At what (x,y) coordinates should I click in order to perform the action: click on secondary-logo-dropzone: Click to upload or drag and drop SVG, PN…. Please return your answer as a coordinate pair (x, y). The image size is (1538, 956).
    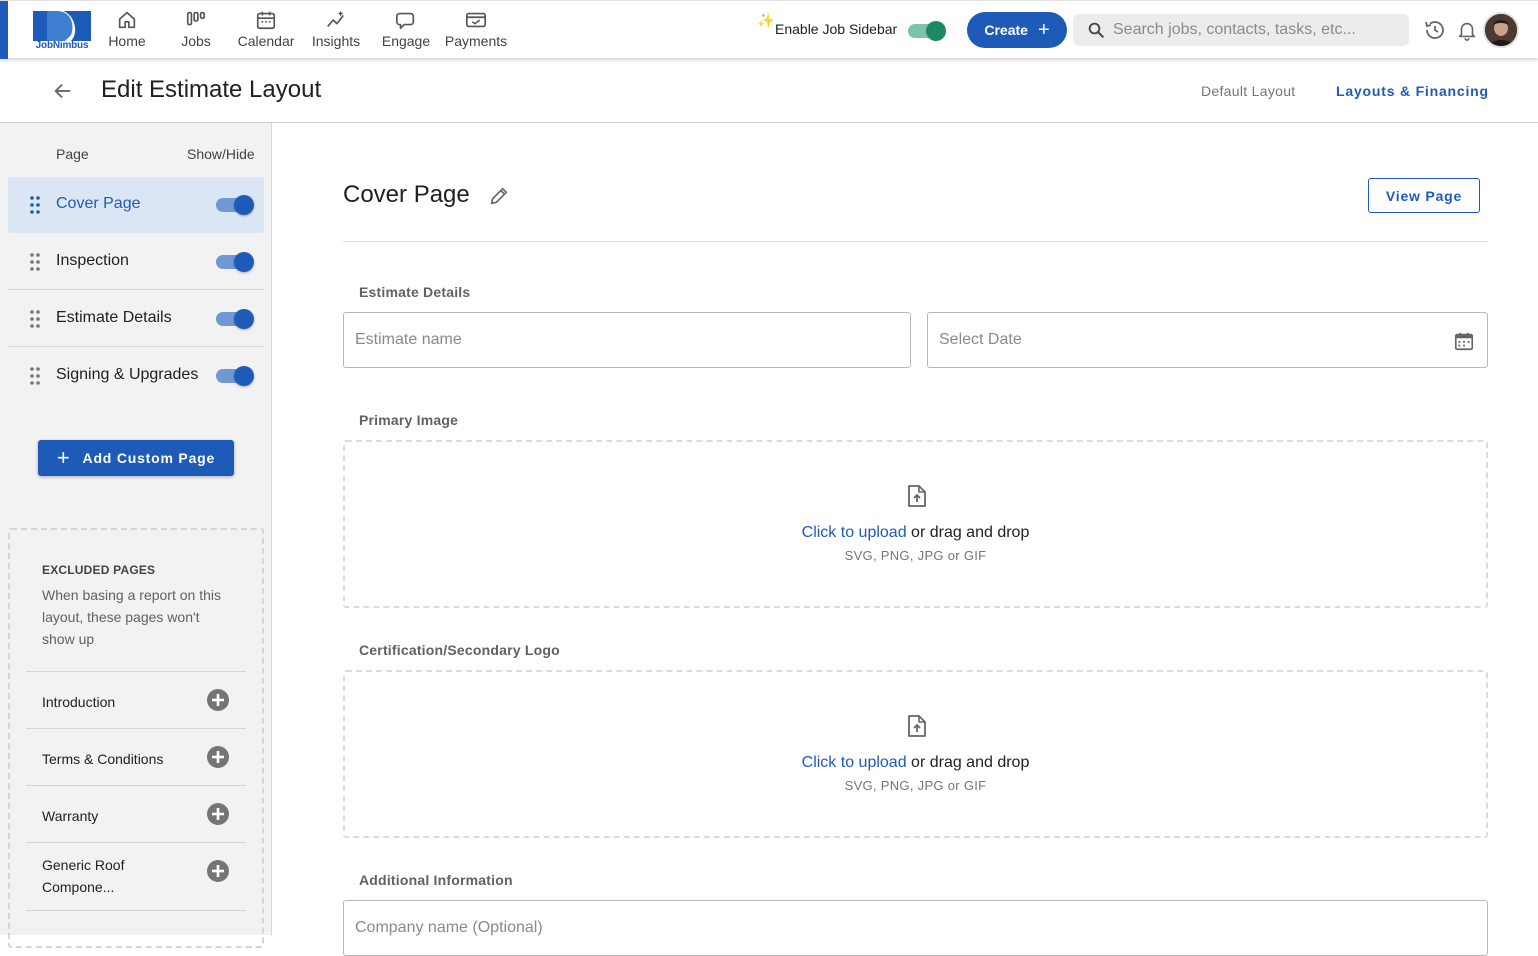
    Looking at the image, I should click on (915, 754).